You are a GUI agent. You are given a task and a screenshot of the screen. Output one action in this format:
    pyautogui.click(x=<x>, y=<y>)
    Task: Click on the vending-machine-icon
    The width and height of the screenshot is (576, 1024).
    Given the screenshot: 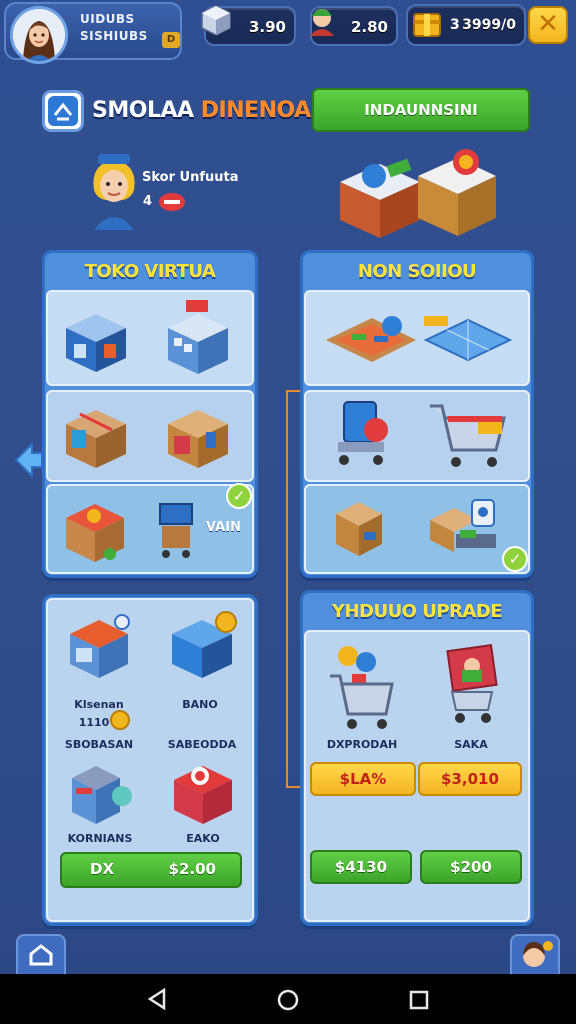 What is the action you would take?
    pyautogui.click(x=101, y=793)
    